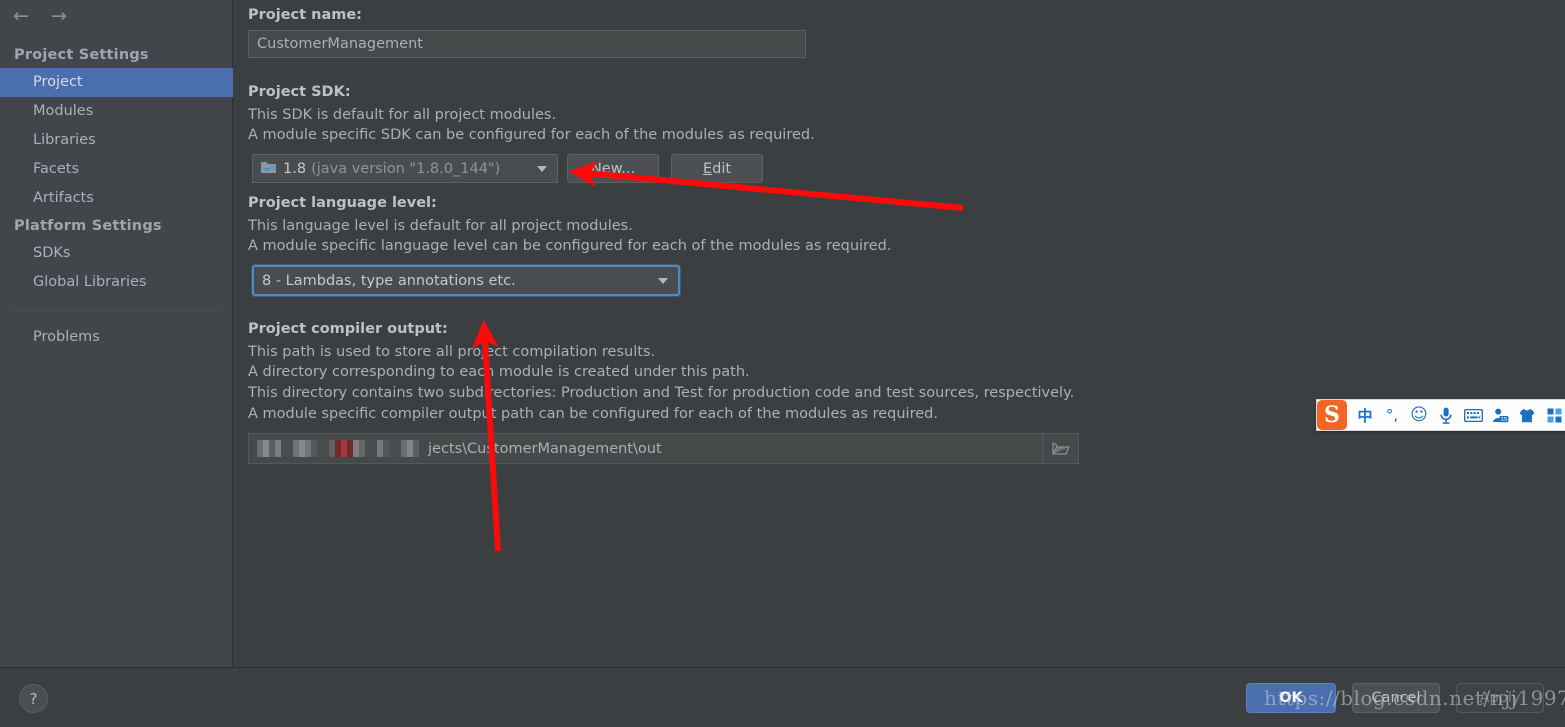  Describe the element at coordinates (59, 17) in the screenshot. I see `forward-arrow-icon: →` at that location.